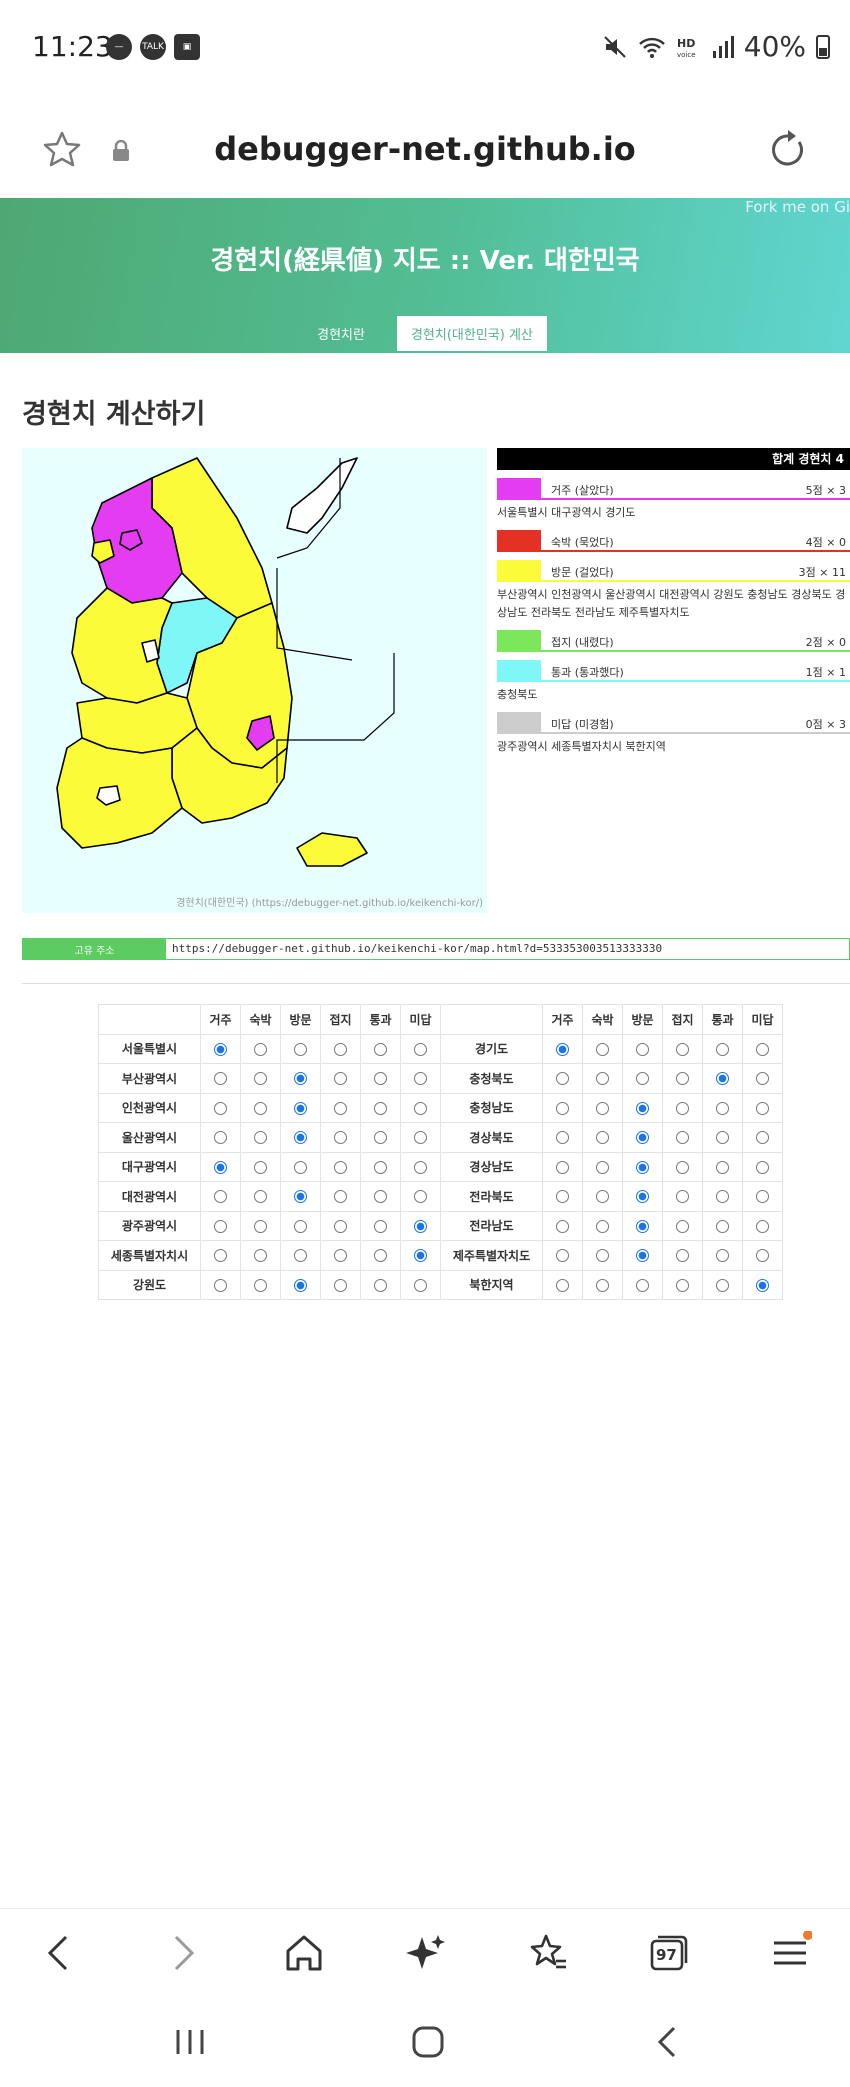  I want to click on fork-ribbon-link: Fork me on Gi, so click(797, 207).